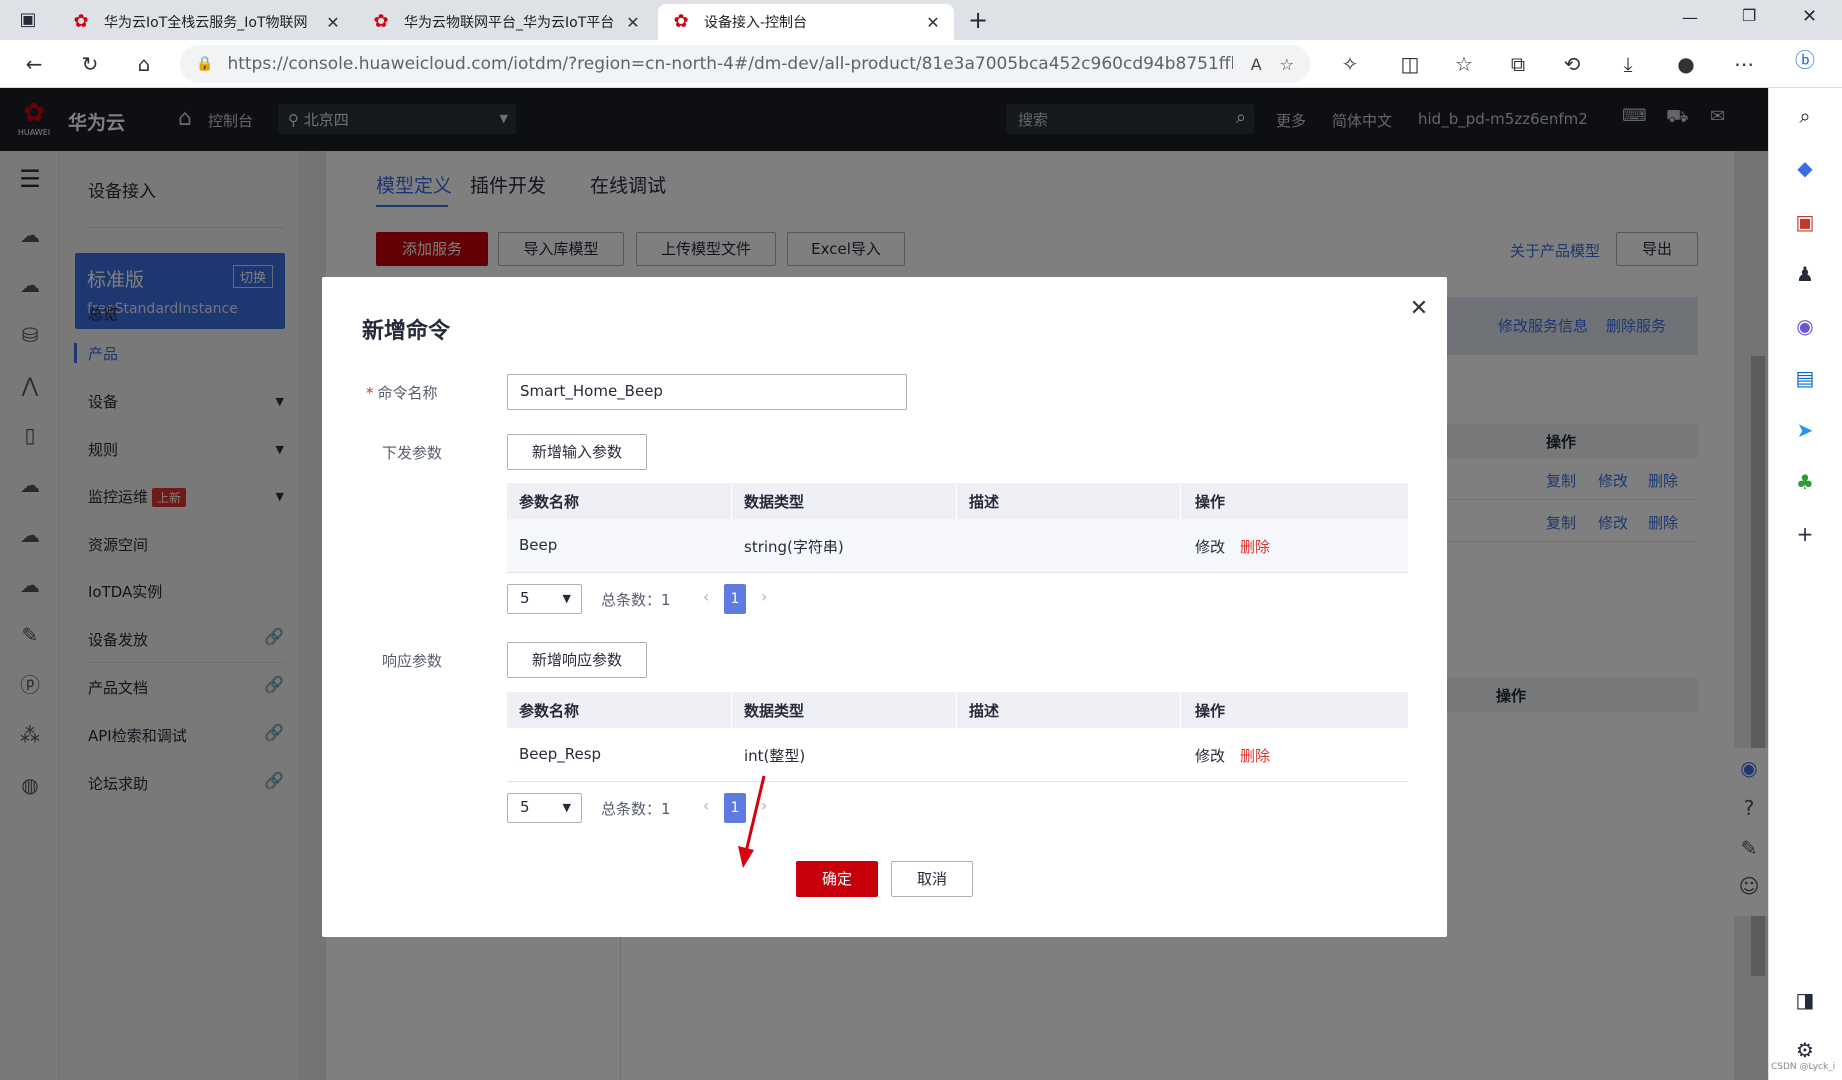  I want to click on favorites-icon: ☆, so click(1464, 64).